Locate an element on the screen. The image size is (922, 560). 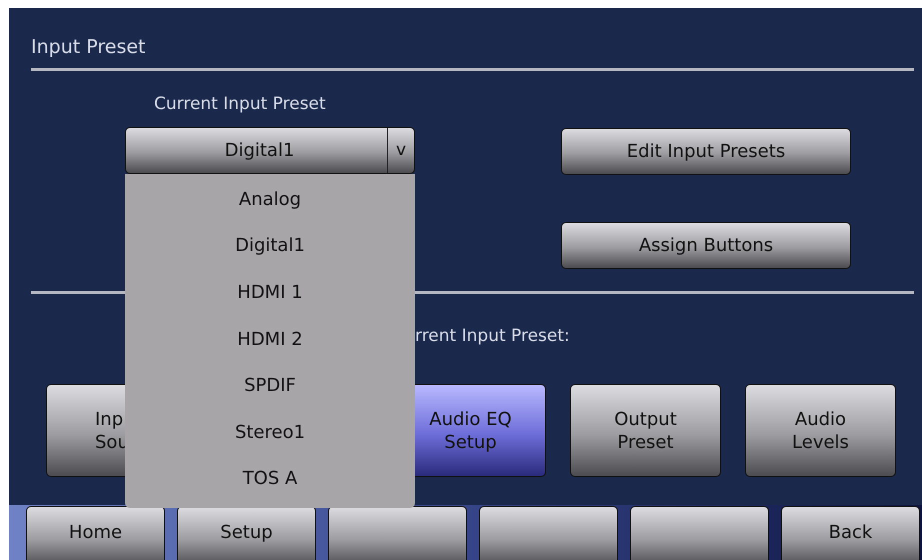
screen-title: Input Preset is located at coordinates (88, 47).